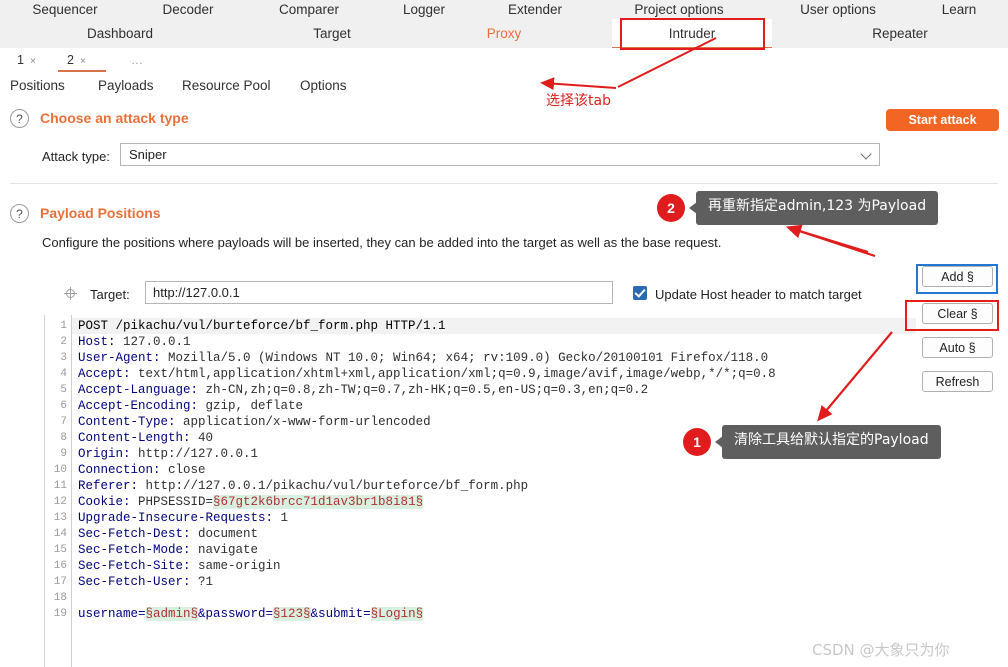 This screenshot has width=1008, height=667. I want to click on request-line-segment: Sec-Fetch-Site:, so click(138, 566).